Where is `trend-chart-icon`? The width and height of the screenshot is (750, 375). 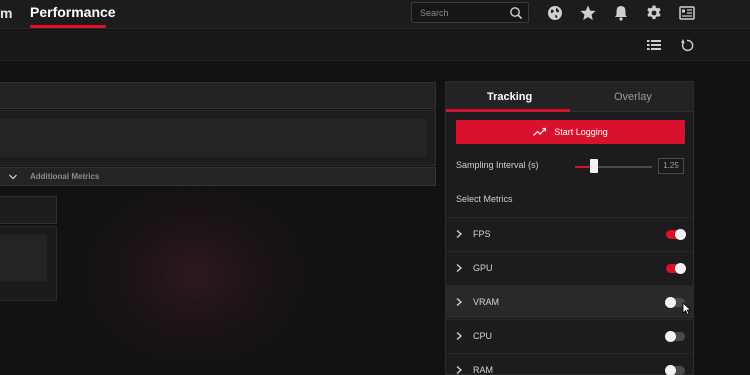
trend-chart-icon is located at coordinates (540, 131).